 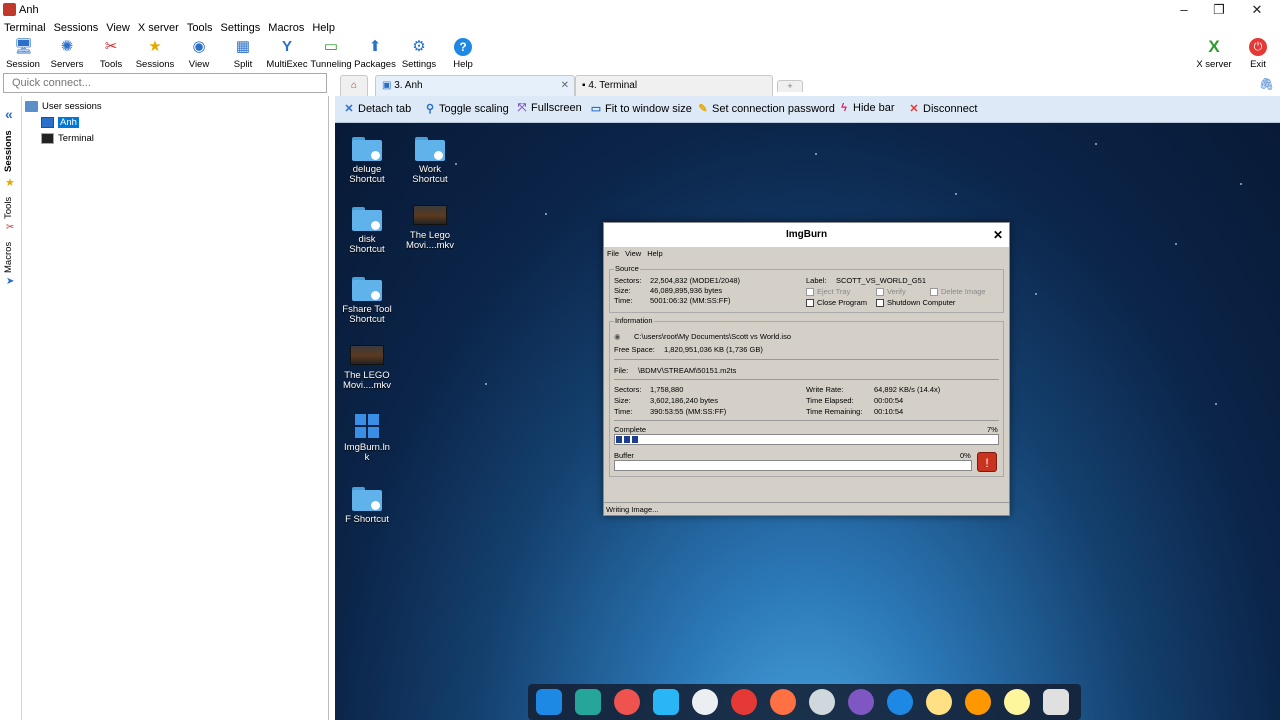 What do you see at coordinates (367, 426) in the screenshot?
I see `shortcut-icon` at bounding box center [367, 426].